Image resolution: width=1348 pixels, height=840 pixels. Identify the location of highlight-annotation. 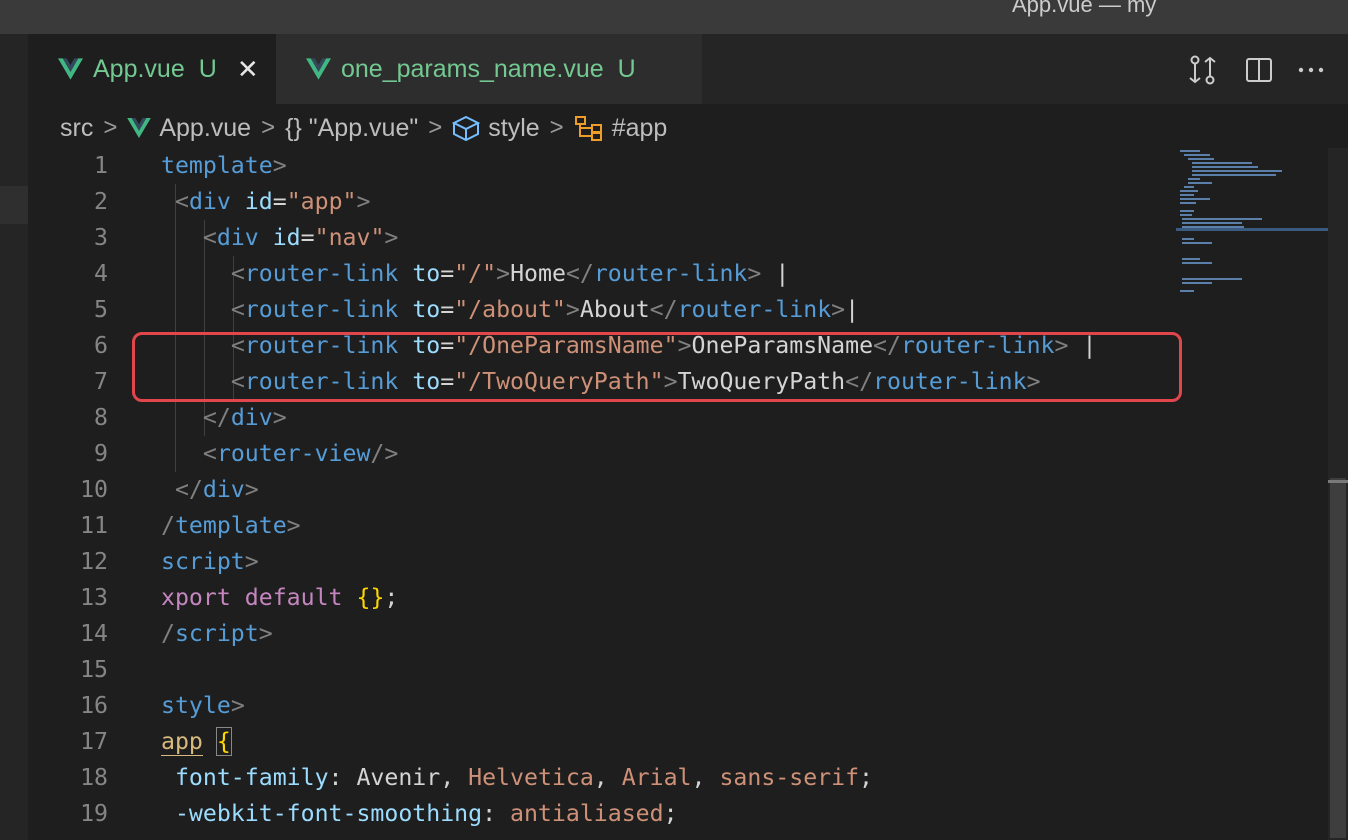
(657, 367).